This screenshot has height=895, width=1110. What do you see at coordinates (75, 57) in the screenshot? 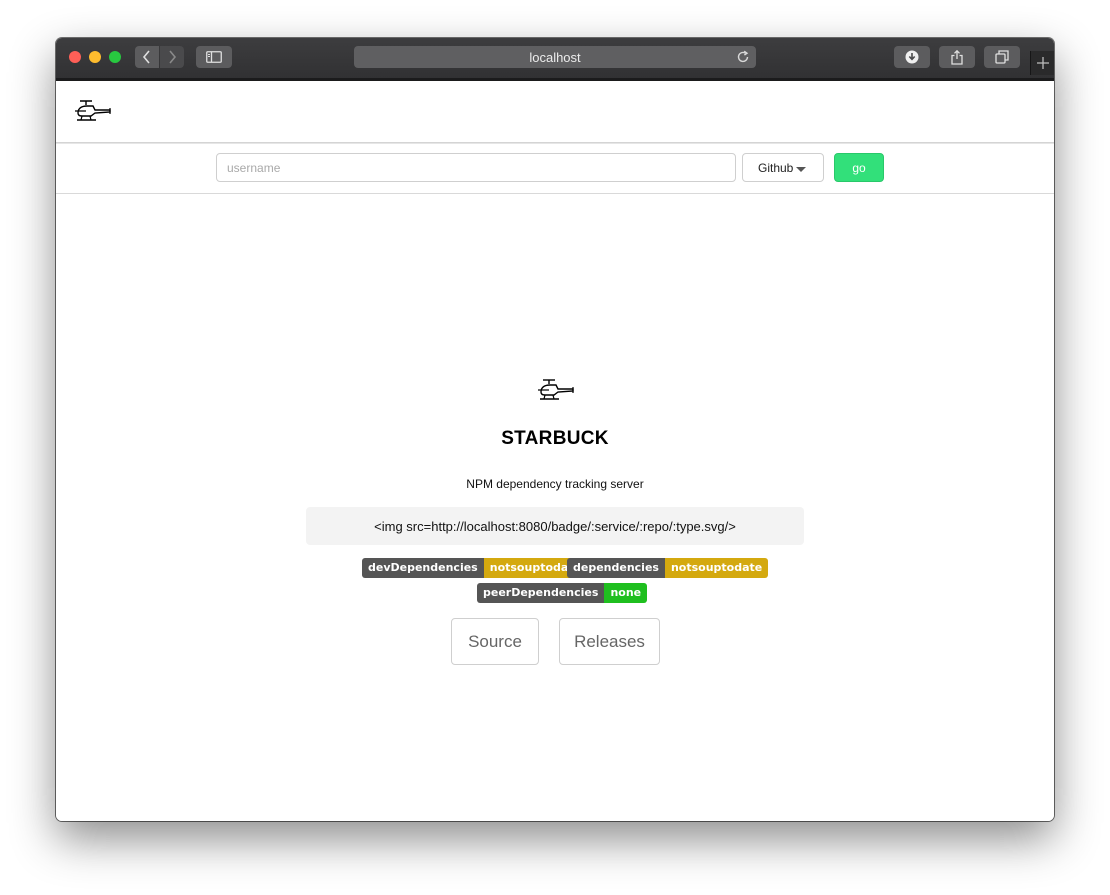
I see `close-window-button` at bounding box center [75, 57].